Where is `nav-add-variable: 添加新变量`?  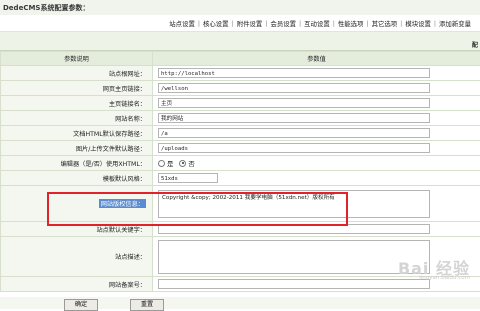
nav-add-variable: 添加新变量 is located at coordinates (455, 23).